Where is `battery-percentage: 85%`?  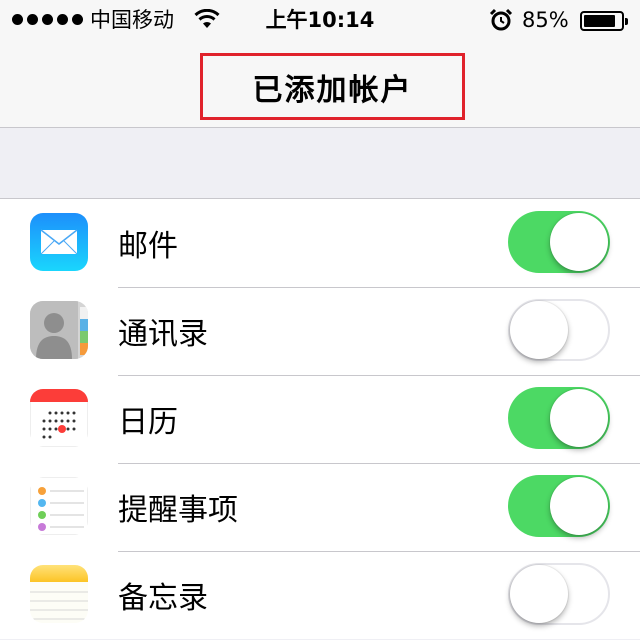 battery-percentage: 85% is located at coordinates (545, 20).